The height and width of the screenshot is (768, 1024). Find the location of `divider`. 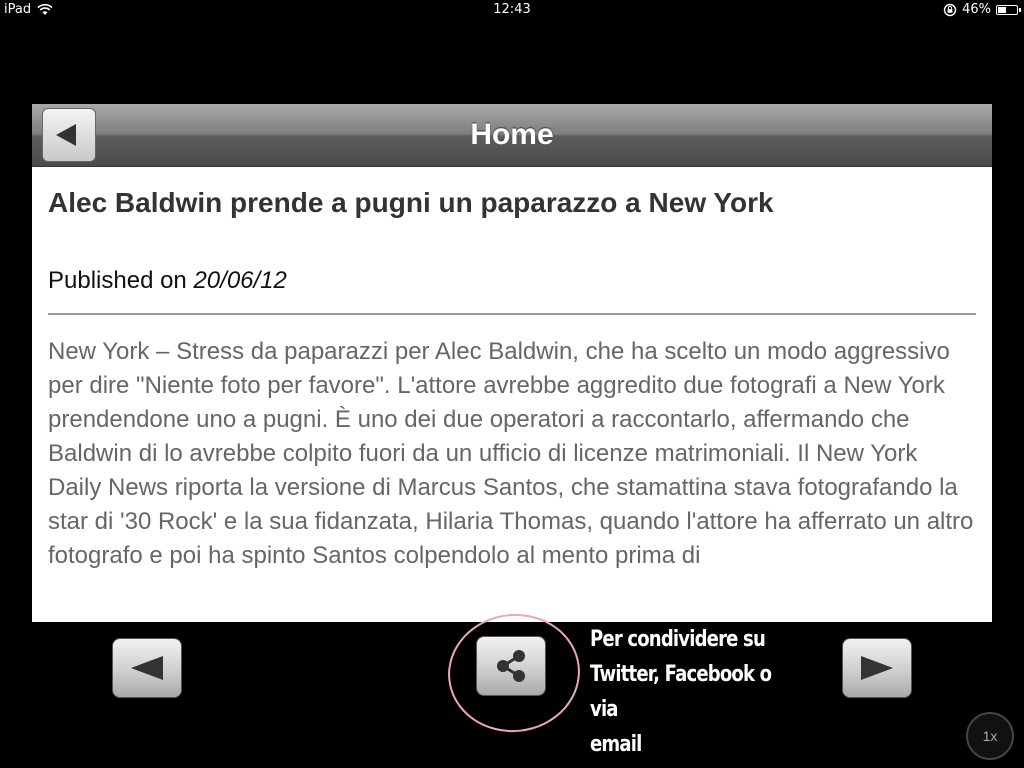

divider is located at coordinates (512, 314).